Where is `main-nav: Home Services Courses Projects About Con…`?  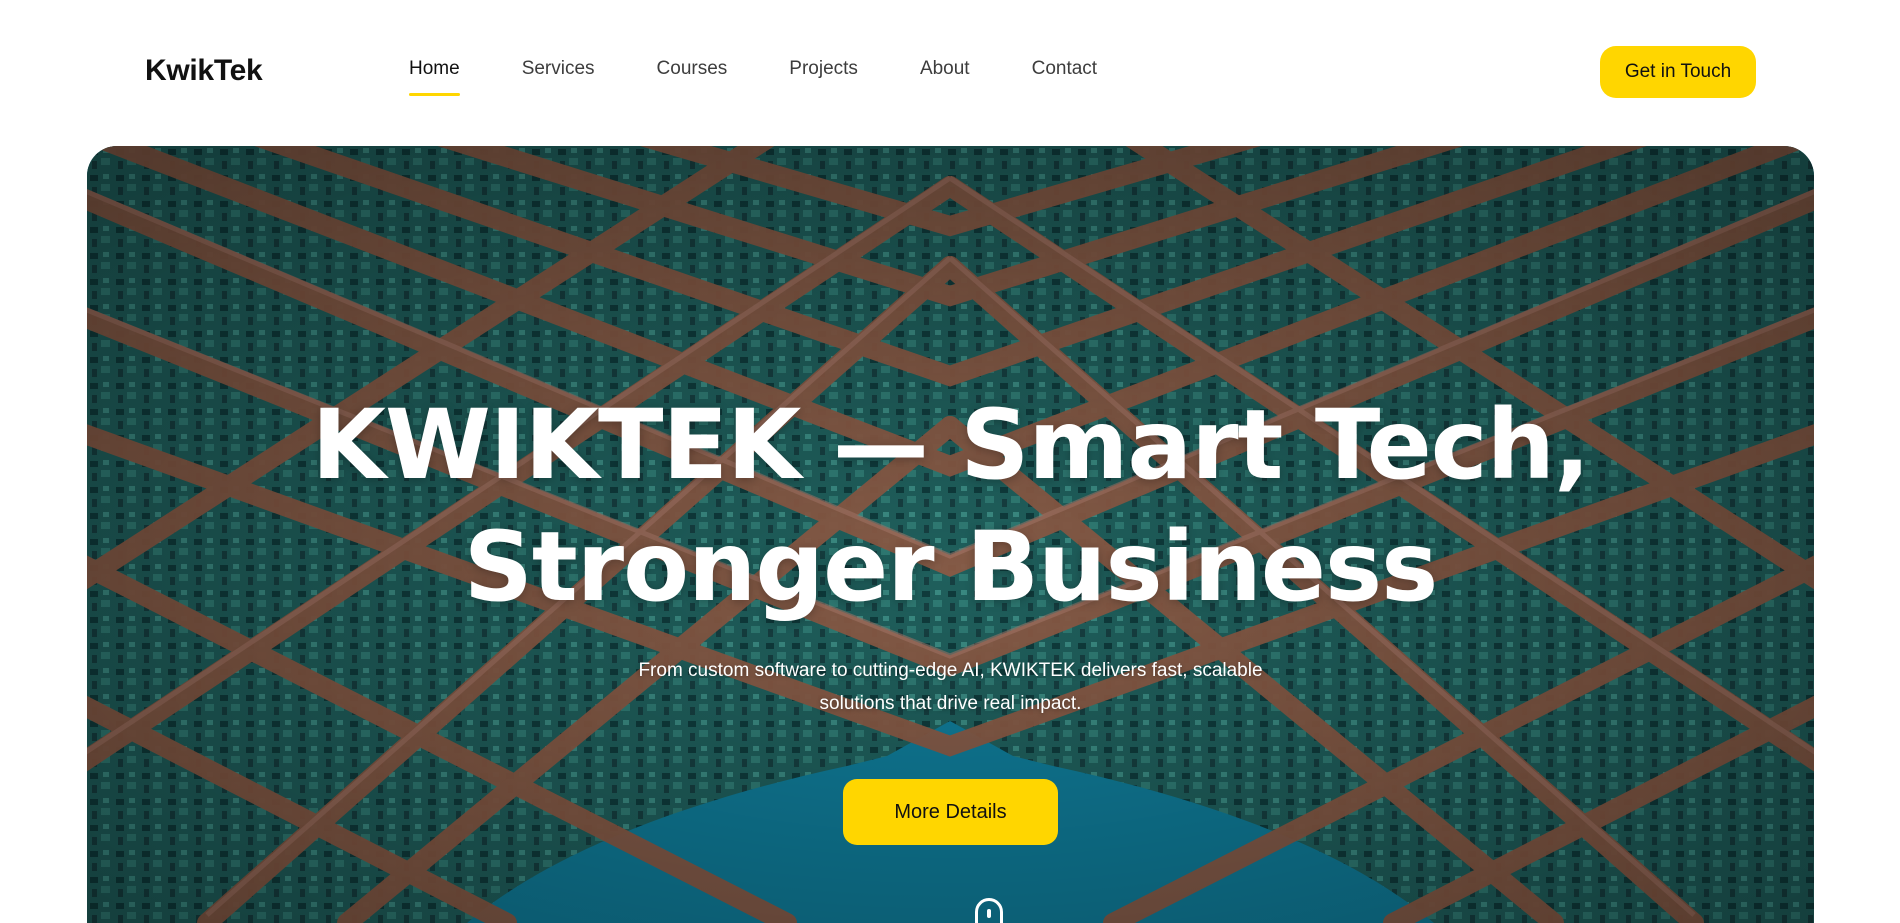
main-nav: Home Services Courses Projects About Con… is located at coordinates (784, 77).